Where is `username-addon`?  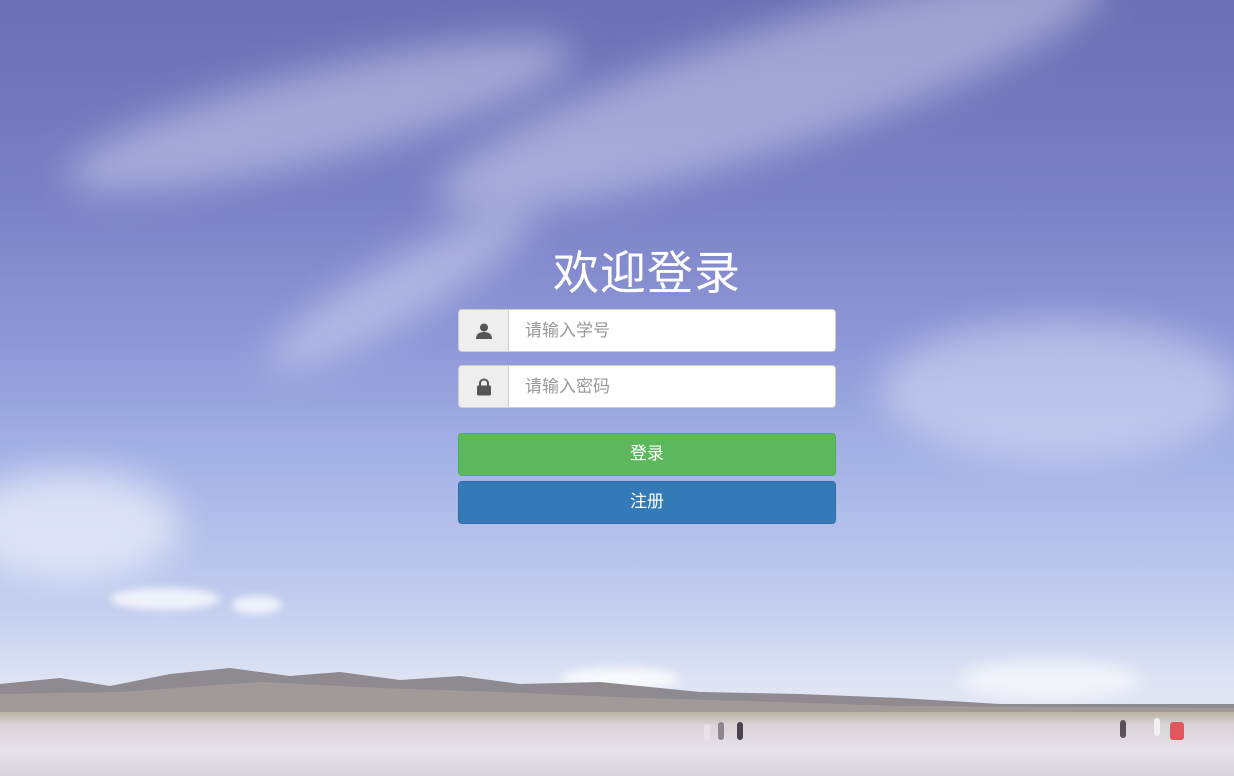
username-addon is located at coordinates (484, 330).